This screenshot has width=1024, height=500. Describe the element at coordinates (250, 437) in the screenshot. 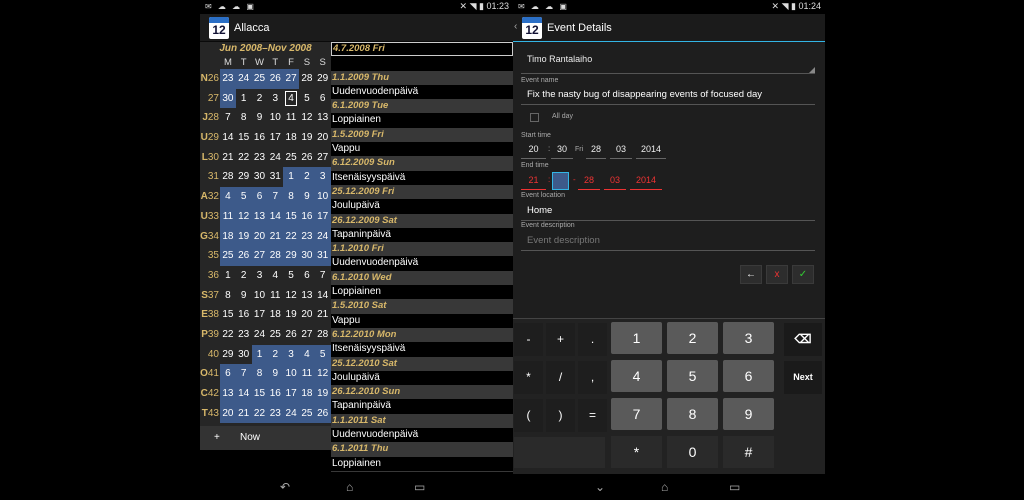

I see `now-button: Now` at that location.